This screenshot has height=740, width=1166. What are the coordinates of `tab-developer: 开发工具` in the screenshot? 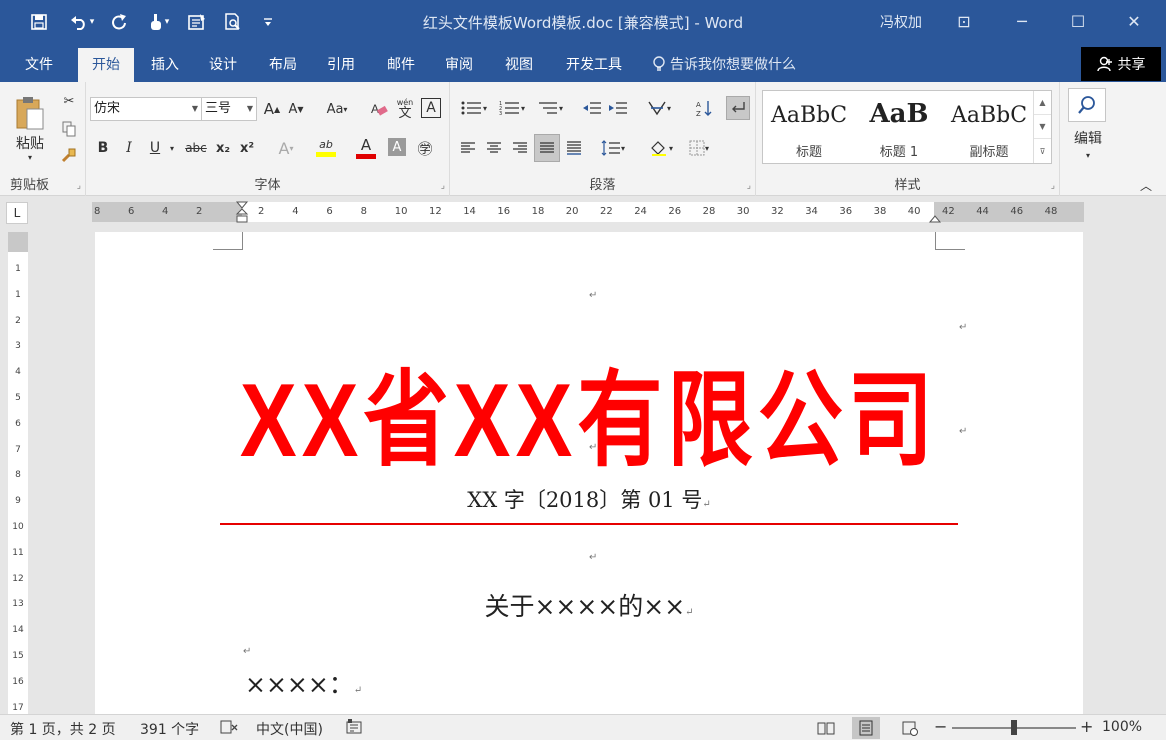 It's located at (594, 65).